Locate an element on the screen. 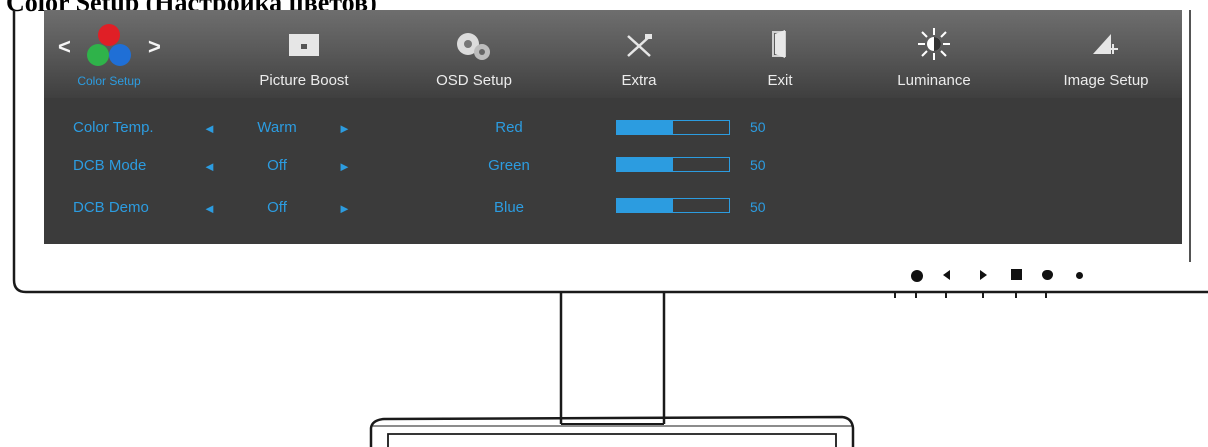 The height and width of the screenshot is (447, 1208). green-value: 50 is located at coordinates (758, 165).